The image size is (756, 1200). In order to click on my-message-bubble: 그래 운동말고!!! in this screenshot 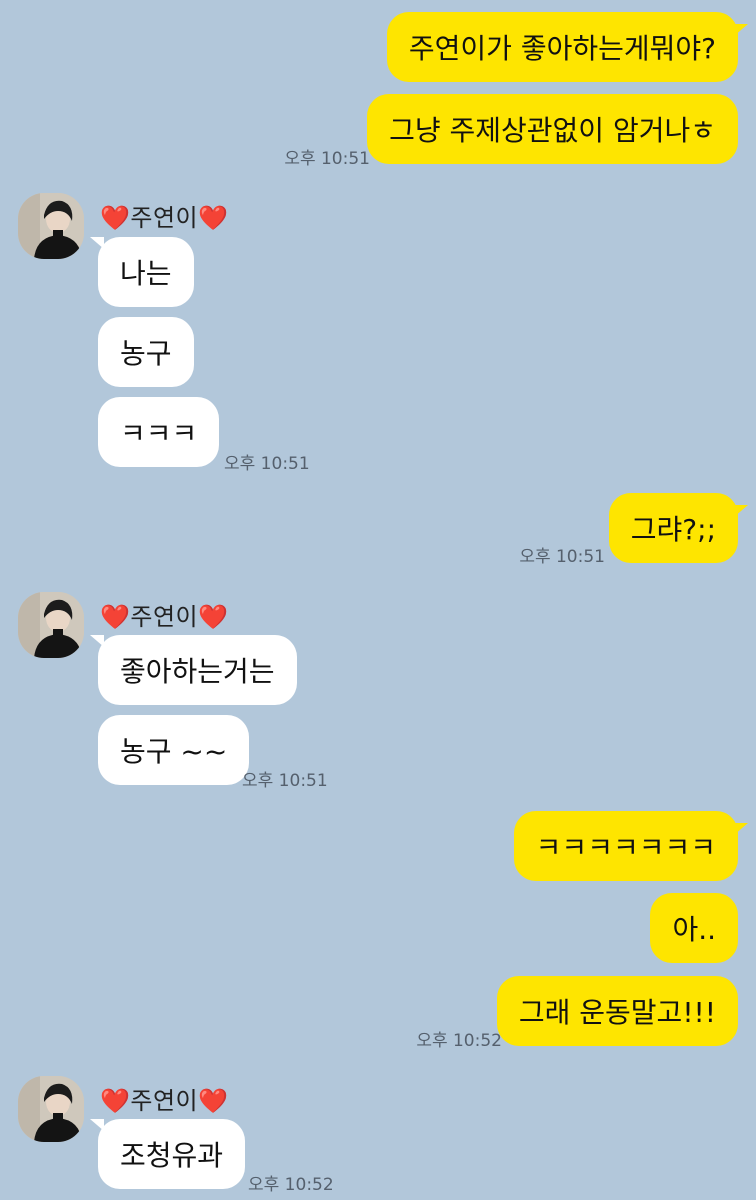, I will do `click(617, 1011)`.